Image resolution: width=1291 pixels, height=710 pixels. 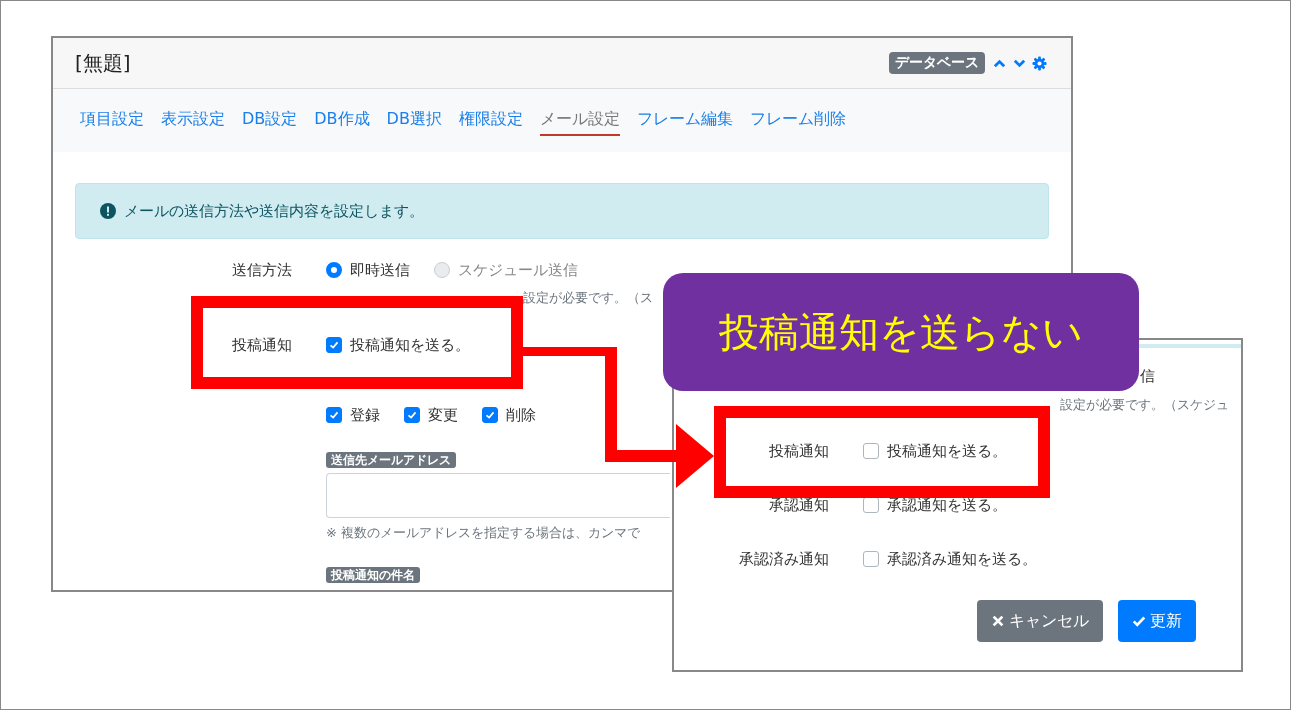 I want to click on settings-tab: フレーム削除, so click(x=797, y=120).